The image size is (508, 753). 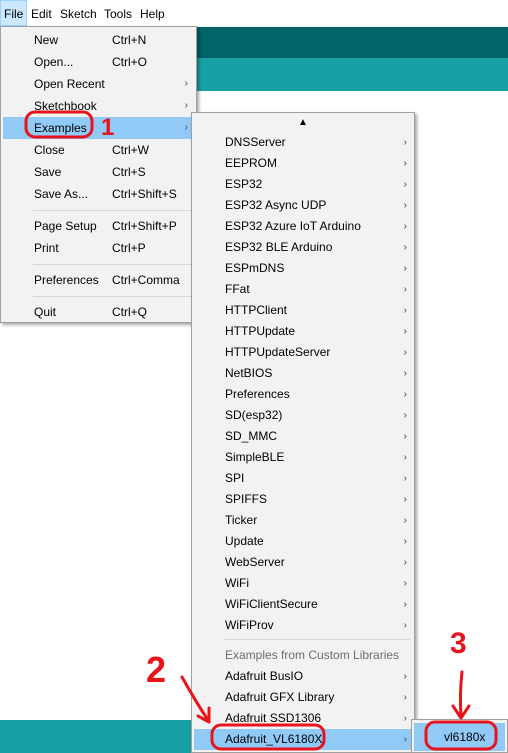 I want to click on examples-list-item: SD(esp32) ›, so click(x=303, y=415).